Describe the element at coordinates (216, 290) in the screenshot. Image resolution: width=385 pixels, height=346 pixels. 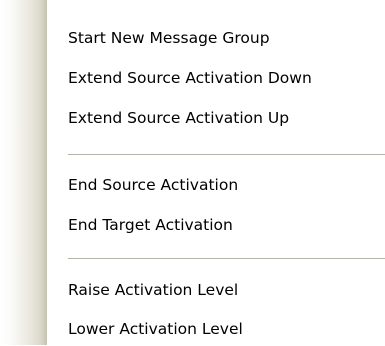
I see `menu-item-raise-activation-level: Raise Activation Level` at that location.